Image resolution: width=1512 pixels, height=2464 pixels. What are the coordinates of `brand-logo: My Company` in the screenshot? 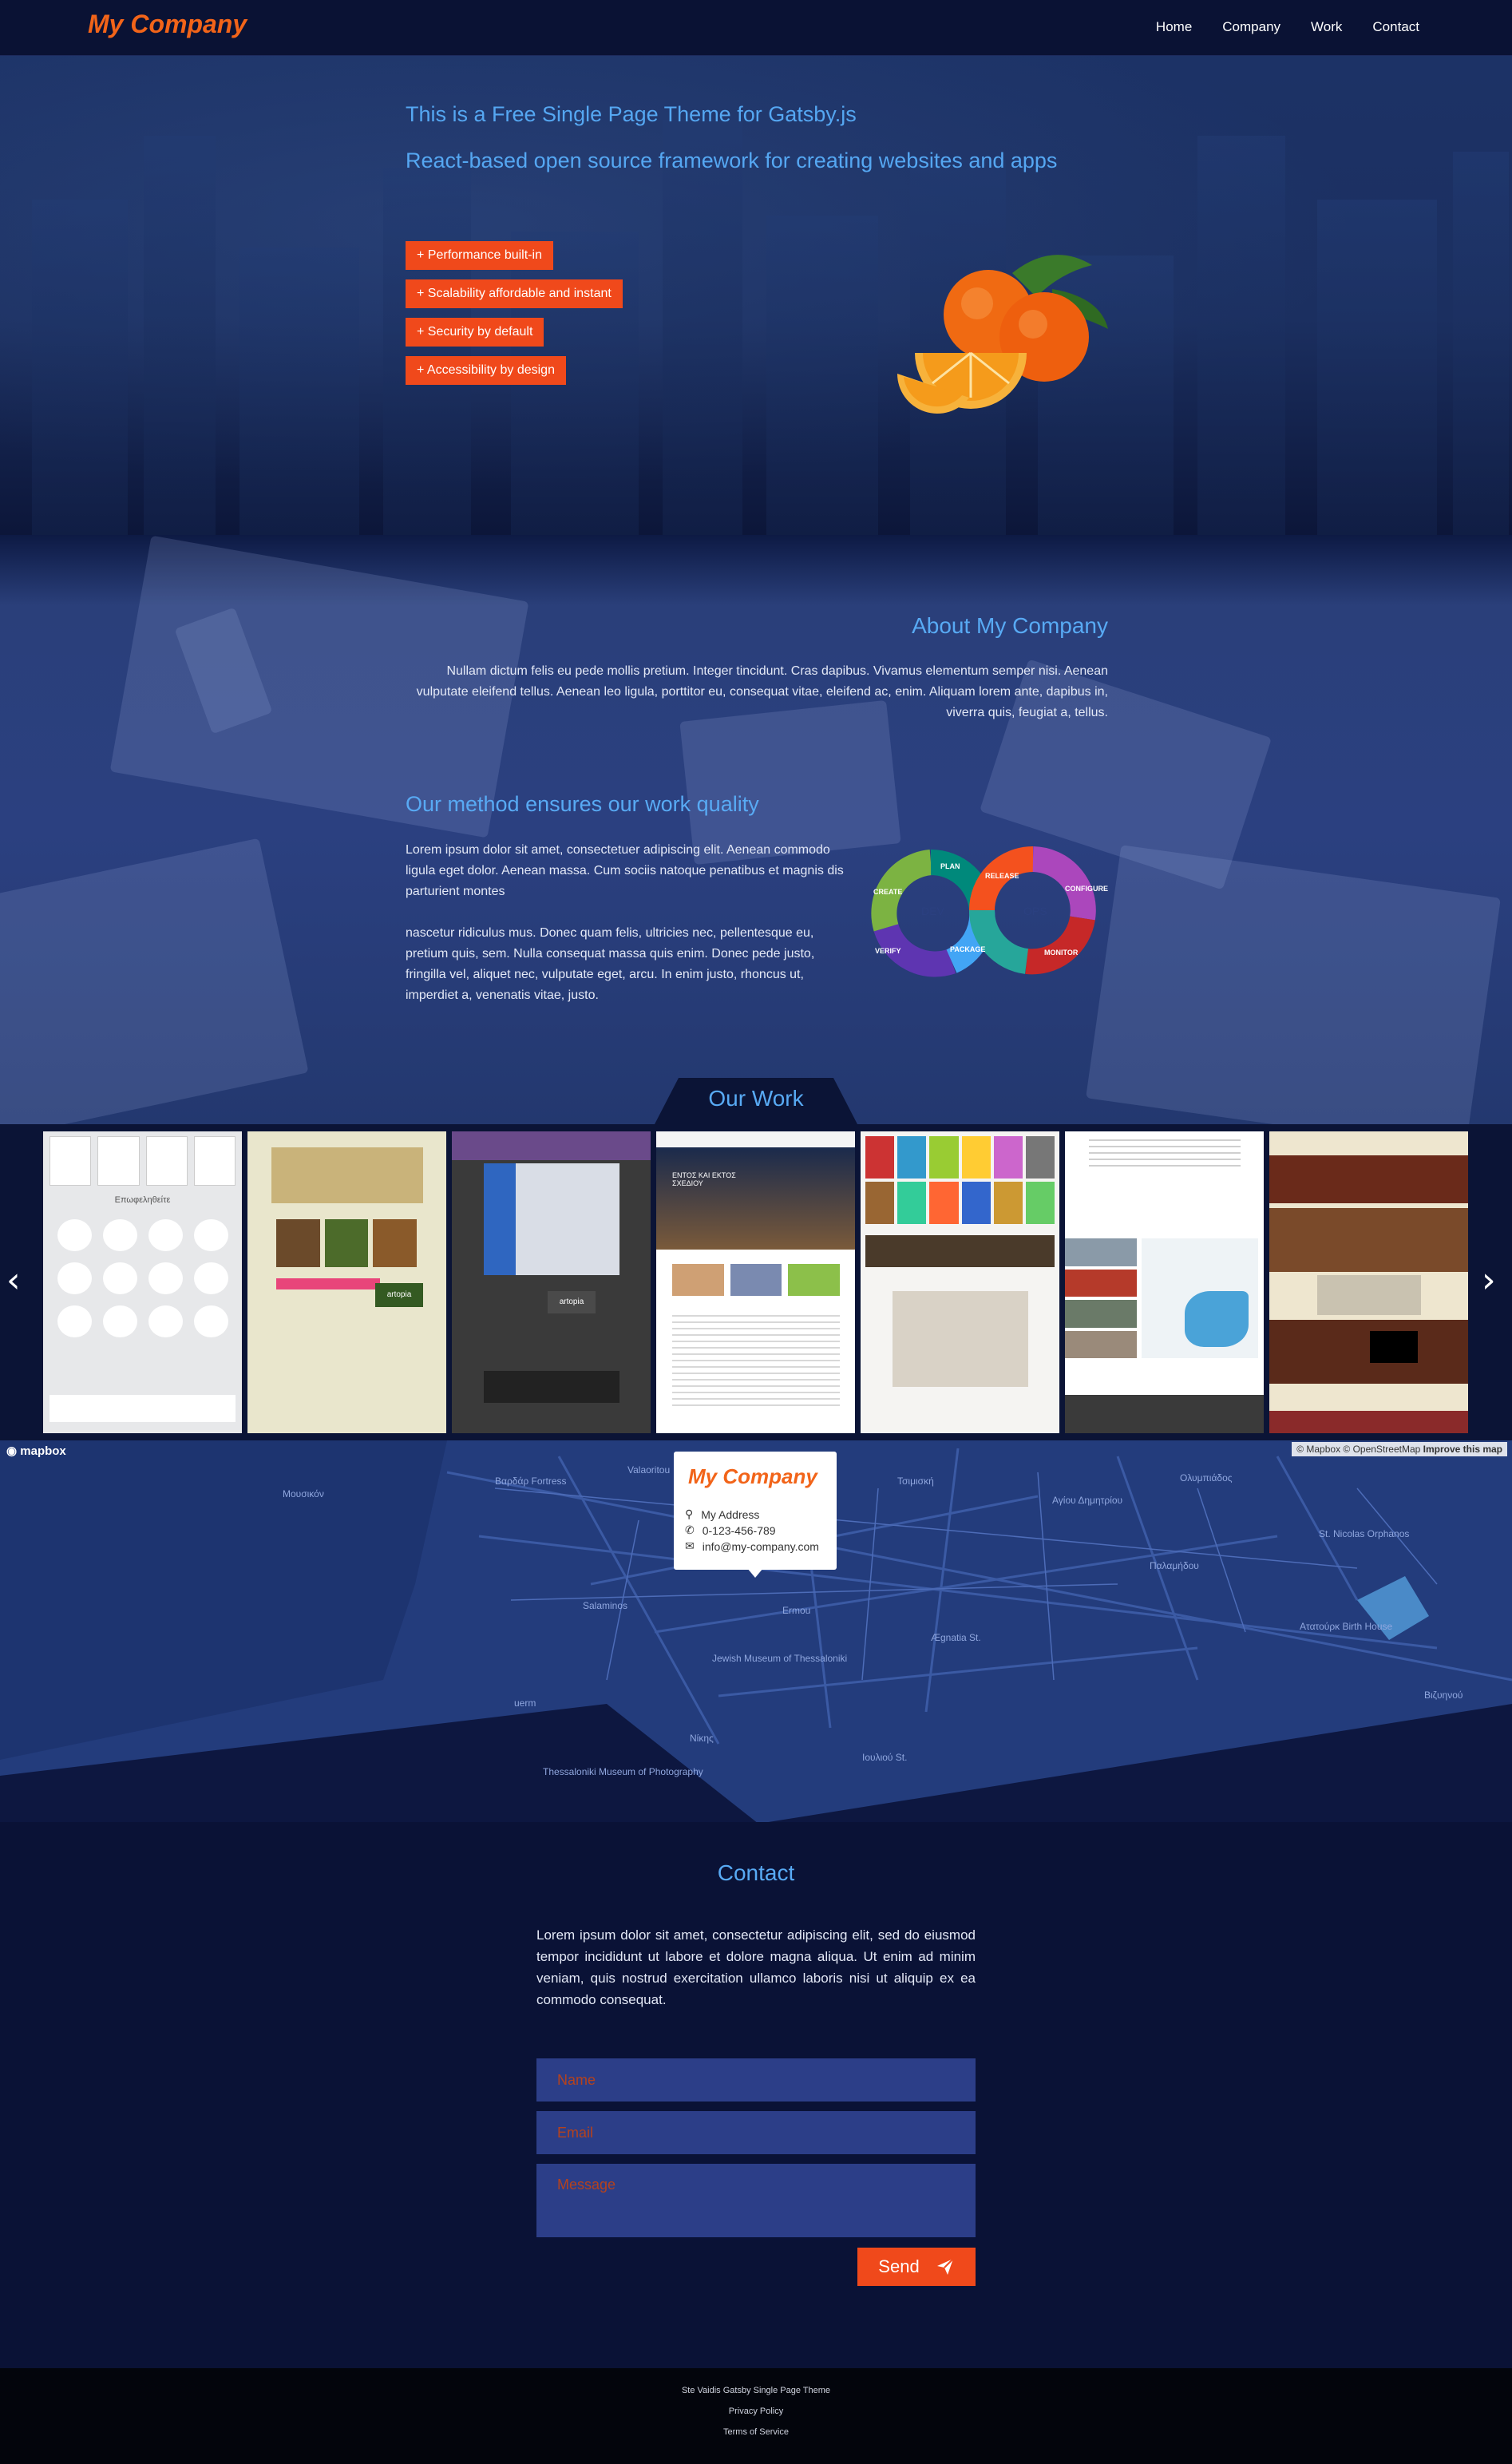 It's located at (167, 24).